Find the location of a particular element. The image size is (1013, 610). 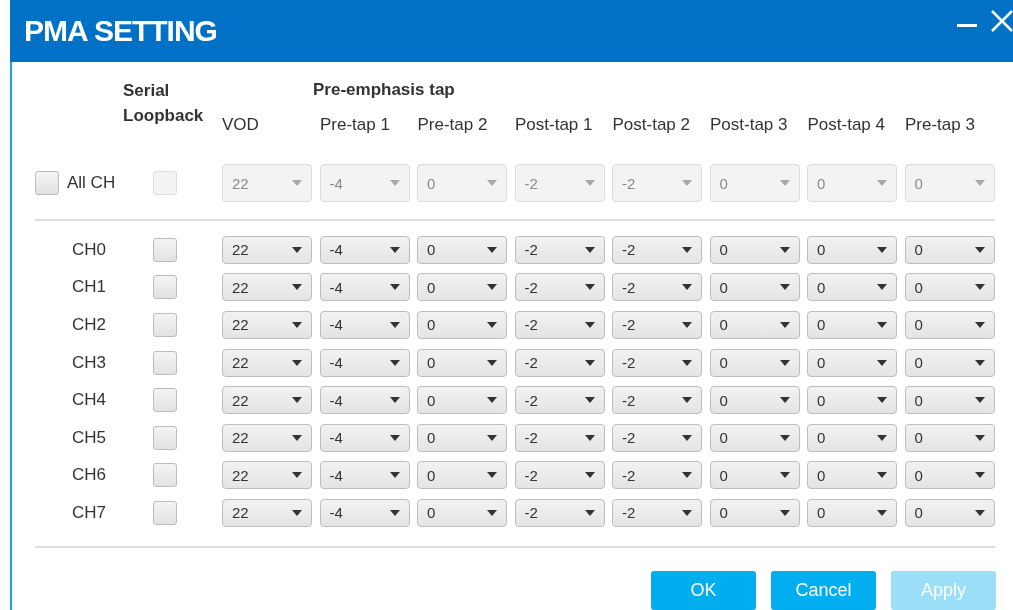

window-title: PMA SETTING is located at coordinates (120, 31).